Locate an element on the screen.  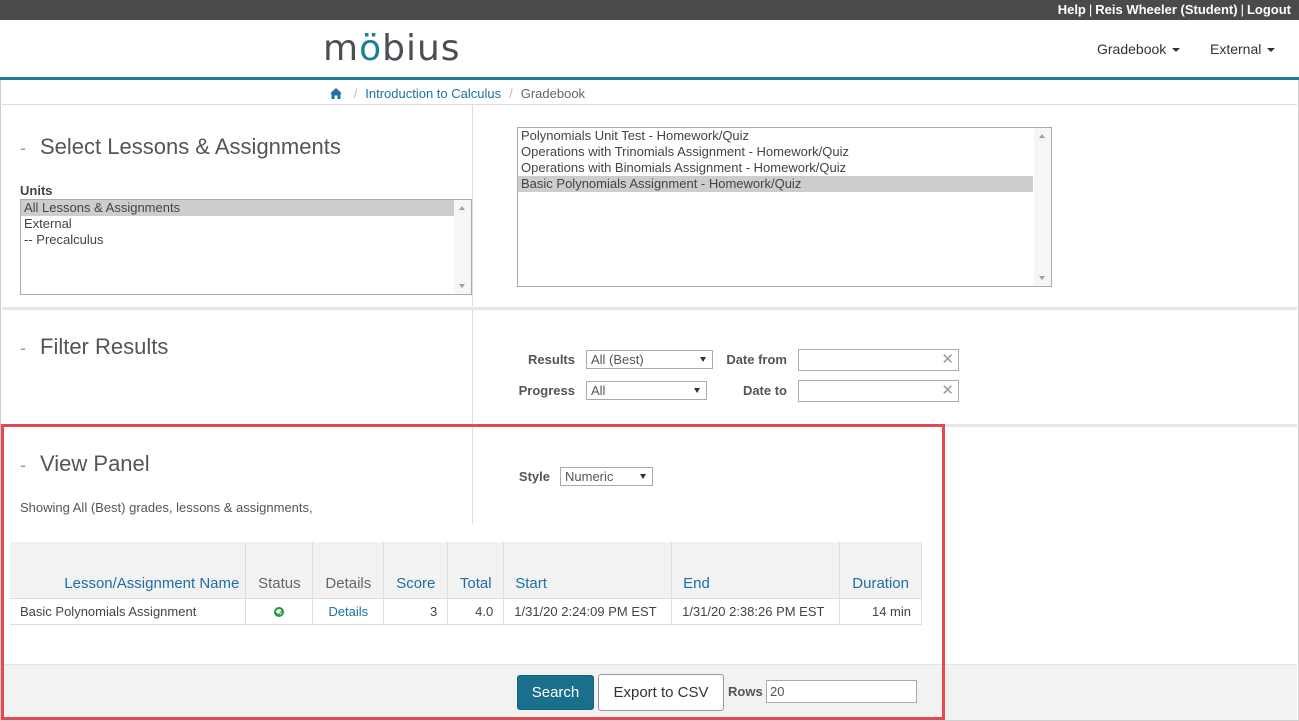
check-circle-icon is located at coordinates (279, 612).